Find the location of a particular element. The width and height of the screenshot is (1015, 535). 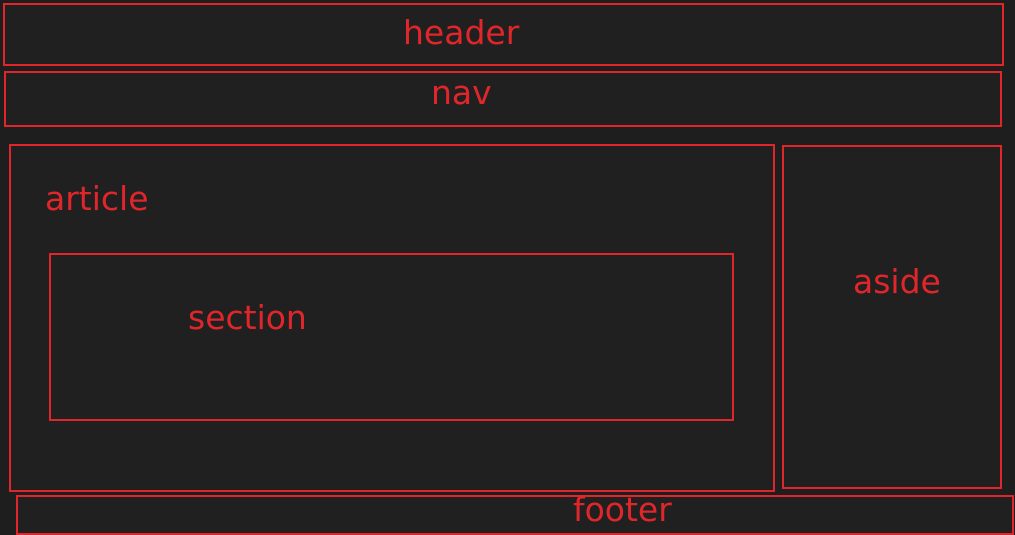

article-label: article is located at coordinates (97, 198).